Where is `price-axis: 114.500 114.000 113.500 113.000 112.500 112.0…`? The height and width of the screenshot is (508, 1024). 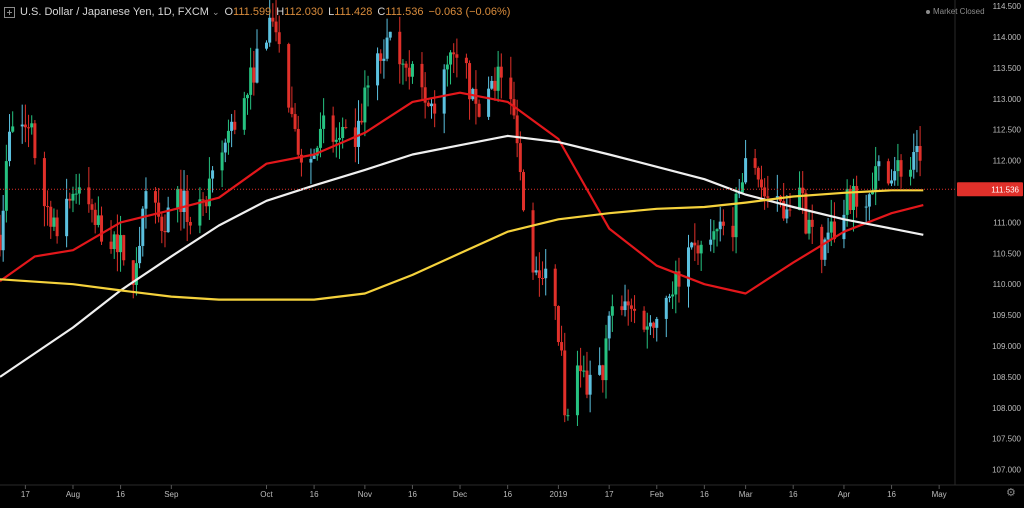
price-axis: 114.500 114.000 113.500 113.000 112.500 112.0… is located at coordinates (1006, 238).